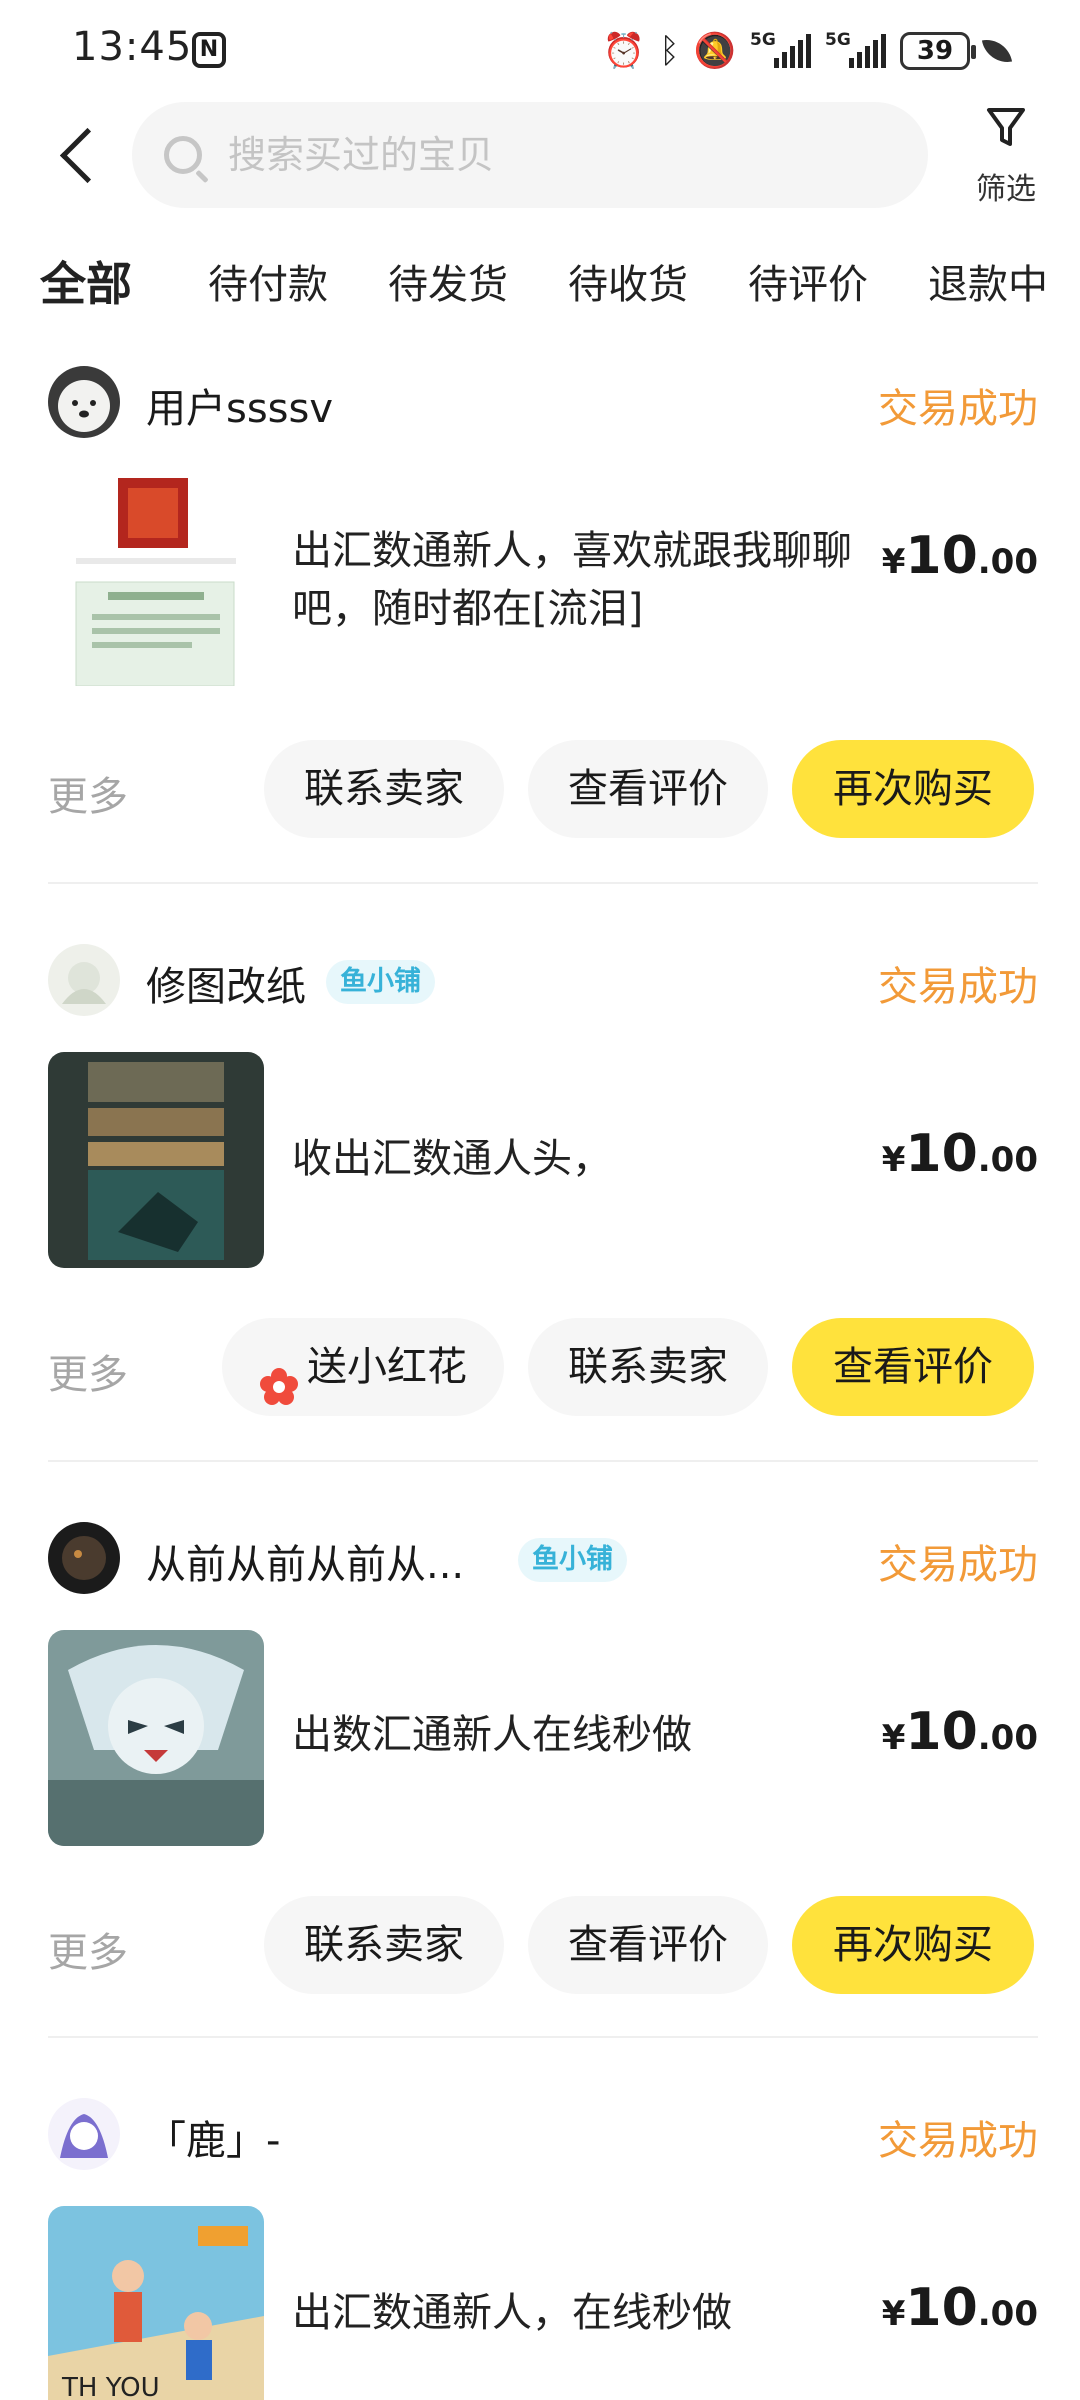 The width and height of the screenshot is (1080, 2400). Describe the element at coordinates (448, 281) in the screenshot. I see `tab-pending-shipment: 待发货` at that location.